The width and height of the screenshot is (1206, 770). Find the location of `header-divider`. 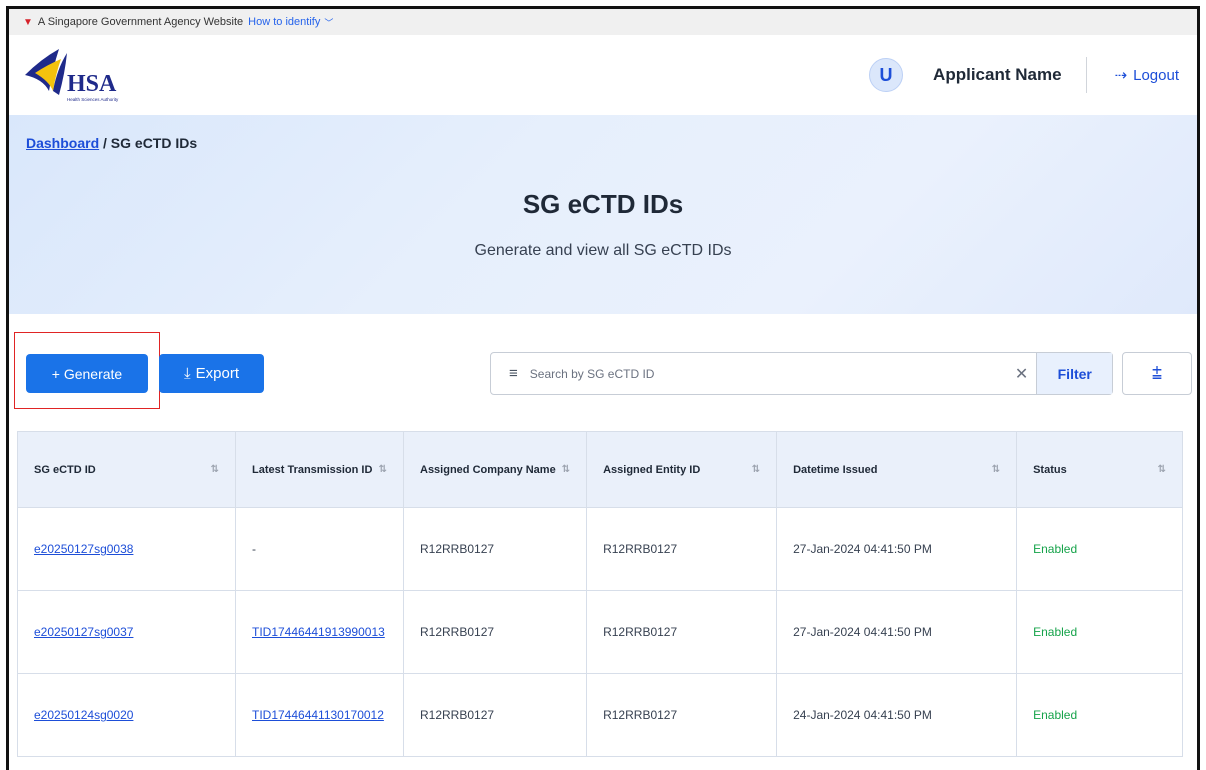

header-divider is located at coordinates (1086, 75).